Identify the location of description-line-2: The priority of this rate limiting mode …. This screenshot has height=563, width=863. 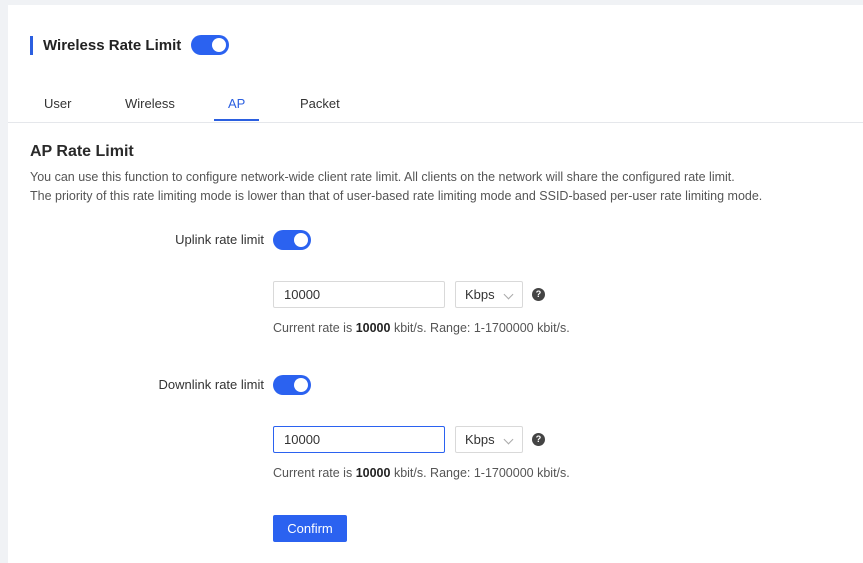
(396, 196).